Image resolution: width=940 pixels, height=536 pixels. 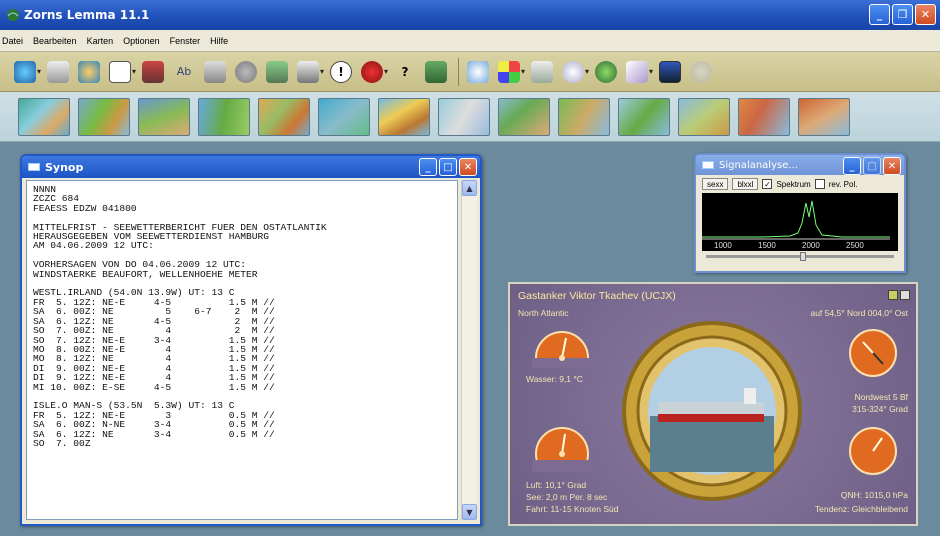 What do you see at coordinates (670, 71) in the screenshot?
I see `screen-icon` at bounding box center [670, 71].